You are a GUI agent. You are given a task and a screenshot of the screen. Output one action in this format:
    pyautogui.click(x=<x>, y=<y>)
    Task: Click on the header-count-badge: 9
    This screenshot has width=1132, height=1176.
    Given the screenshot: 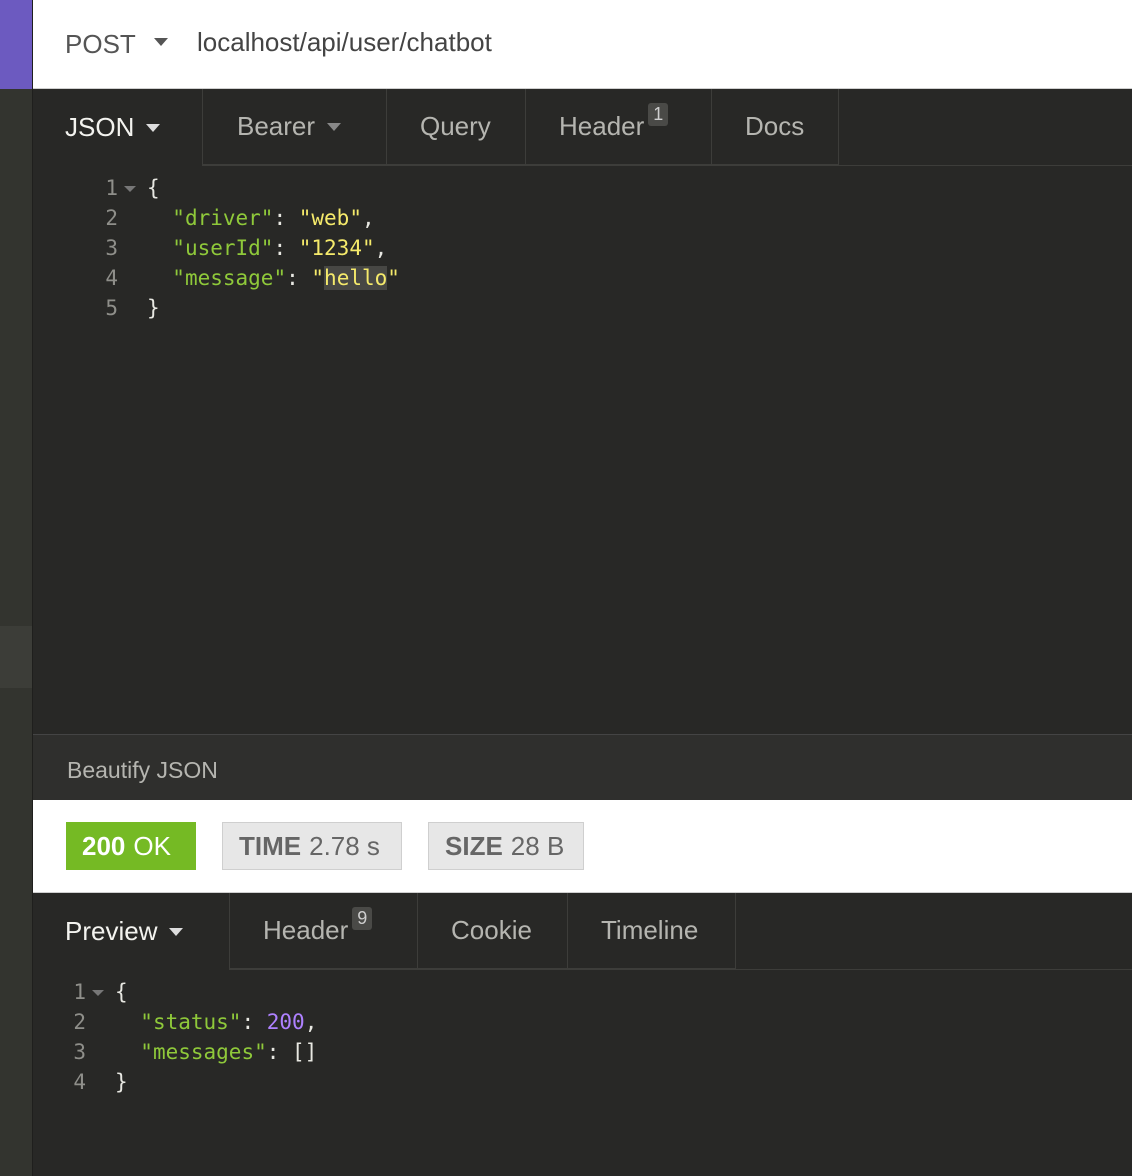 What is the action you would take?
    pyautogui.click(x=362, y=918)
    